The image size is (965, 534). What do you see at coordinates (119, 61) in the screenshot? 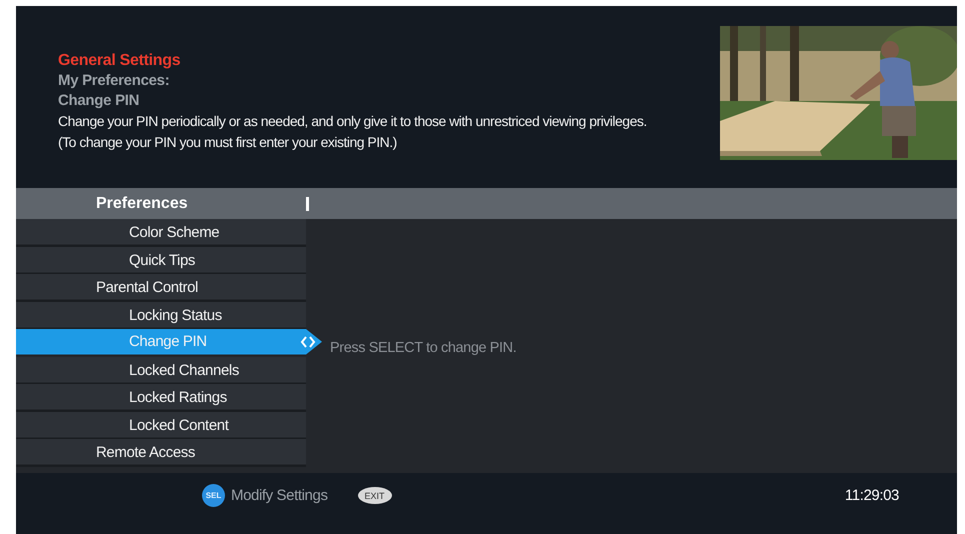
I see `screen-title: General Settings` at bounding box center [119, 61].